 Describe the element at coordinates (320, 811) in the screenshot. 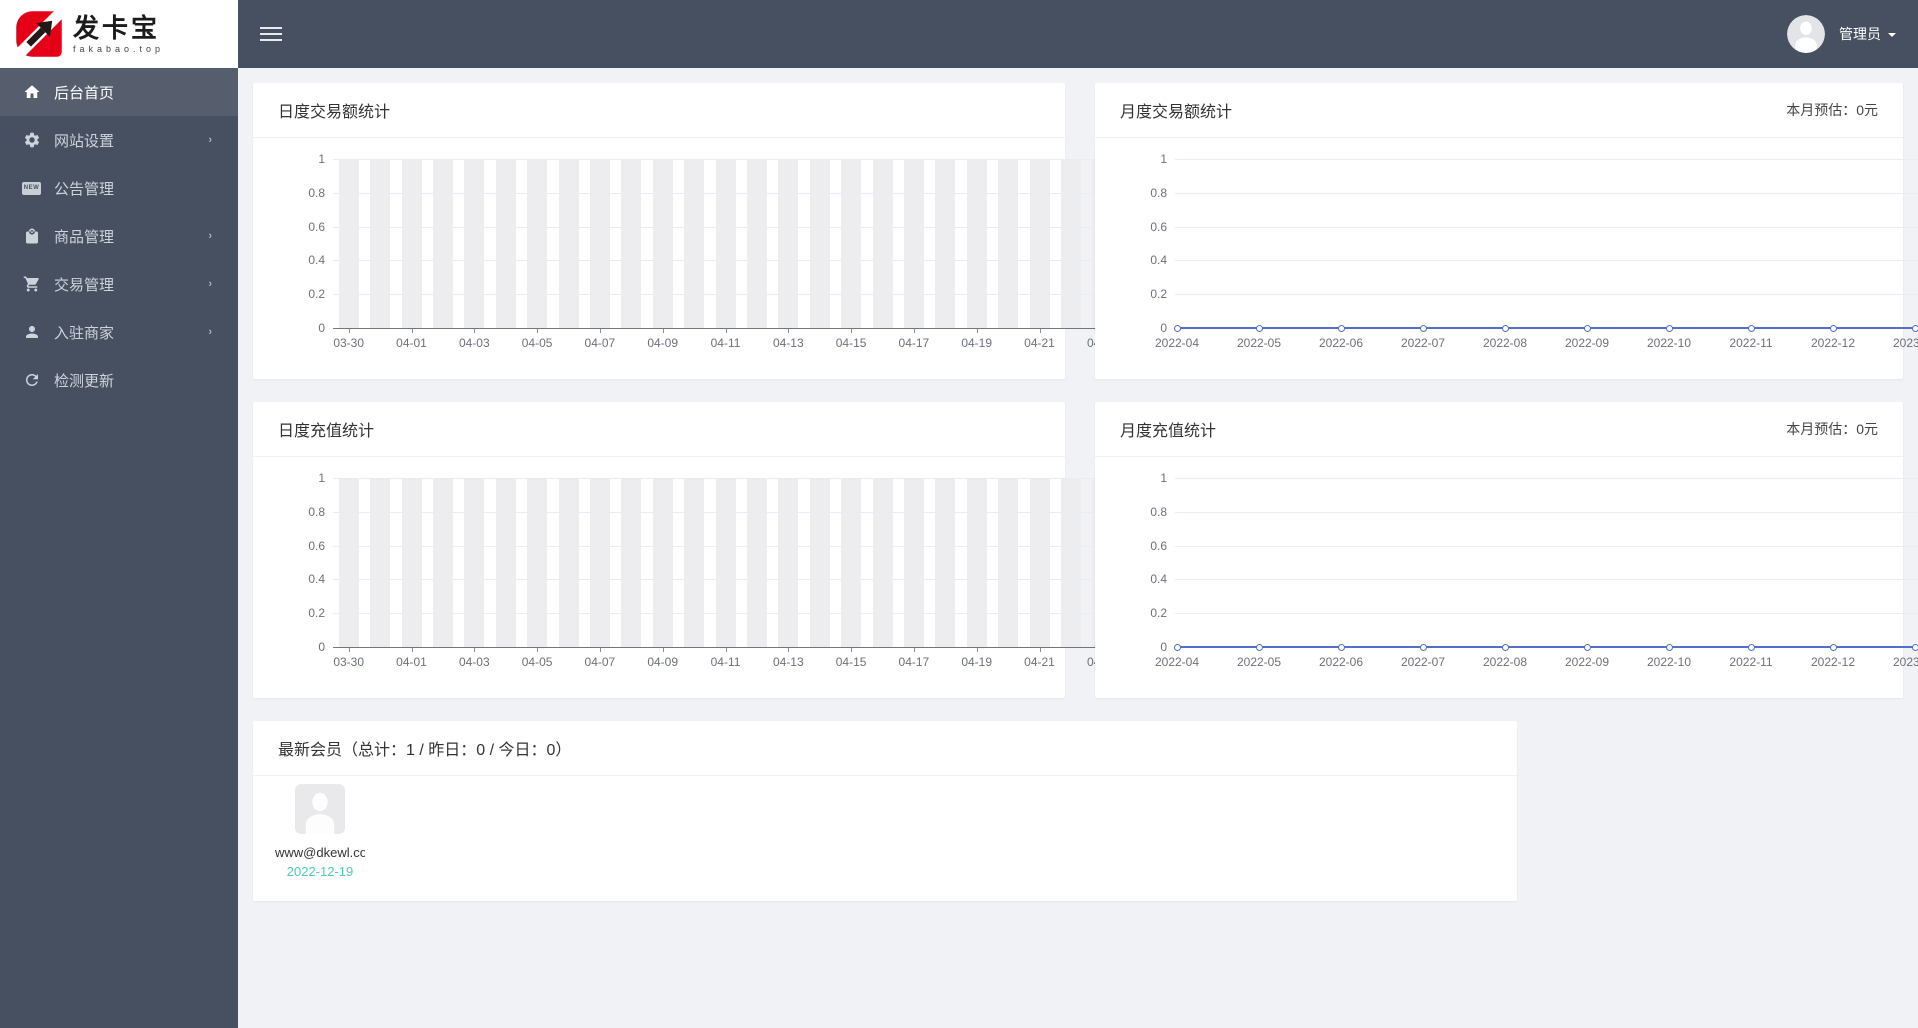

I see `member-avatar-icon` at that location.